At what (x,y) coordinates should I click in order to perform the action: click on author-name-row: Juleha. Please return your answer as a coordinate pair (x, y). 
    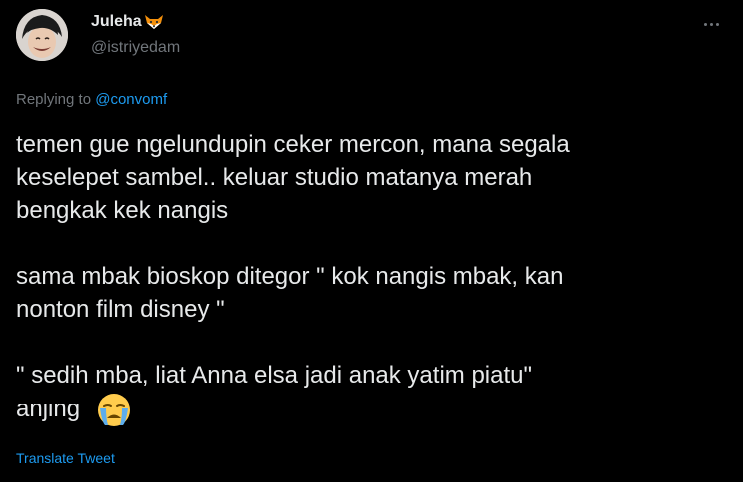
    Looking at the image, I should click on (127, 22).